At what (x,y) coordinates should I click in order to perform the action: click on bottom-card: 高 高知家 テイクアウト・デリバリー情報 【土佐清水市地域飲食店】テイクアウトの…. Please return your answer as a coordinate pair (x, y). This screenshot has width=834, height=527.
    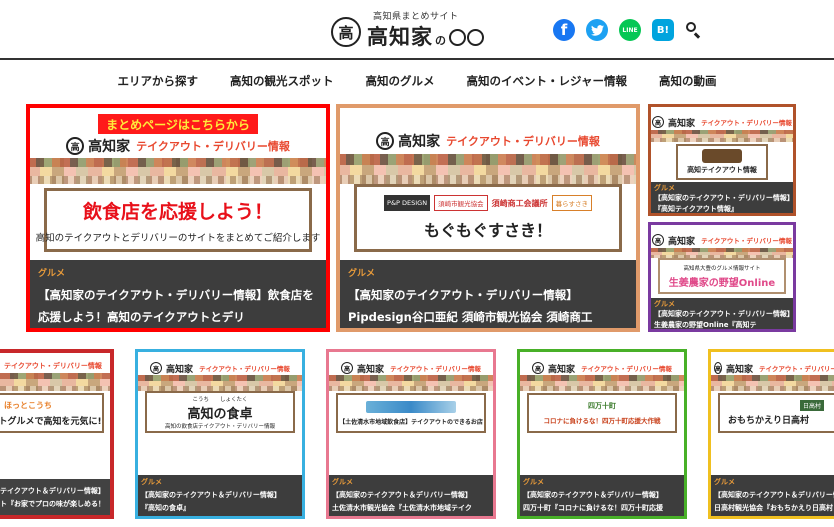
    Looking at the image, I should click on (411, 434).